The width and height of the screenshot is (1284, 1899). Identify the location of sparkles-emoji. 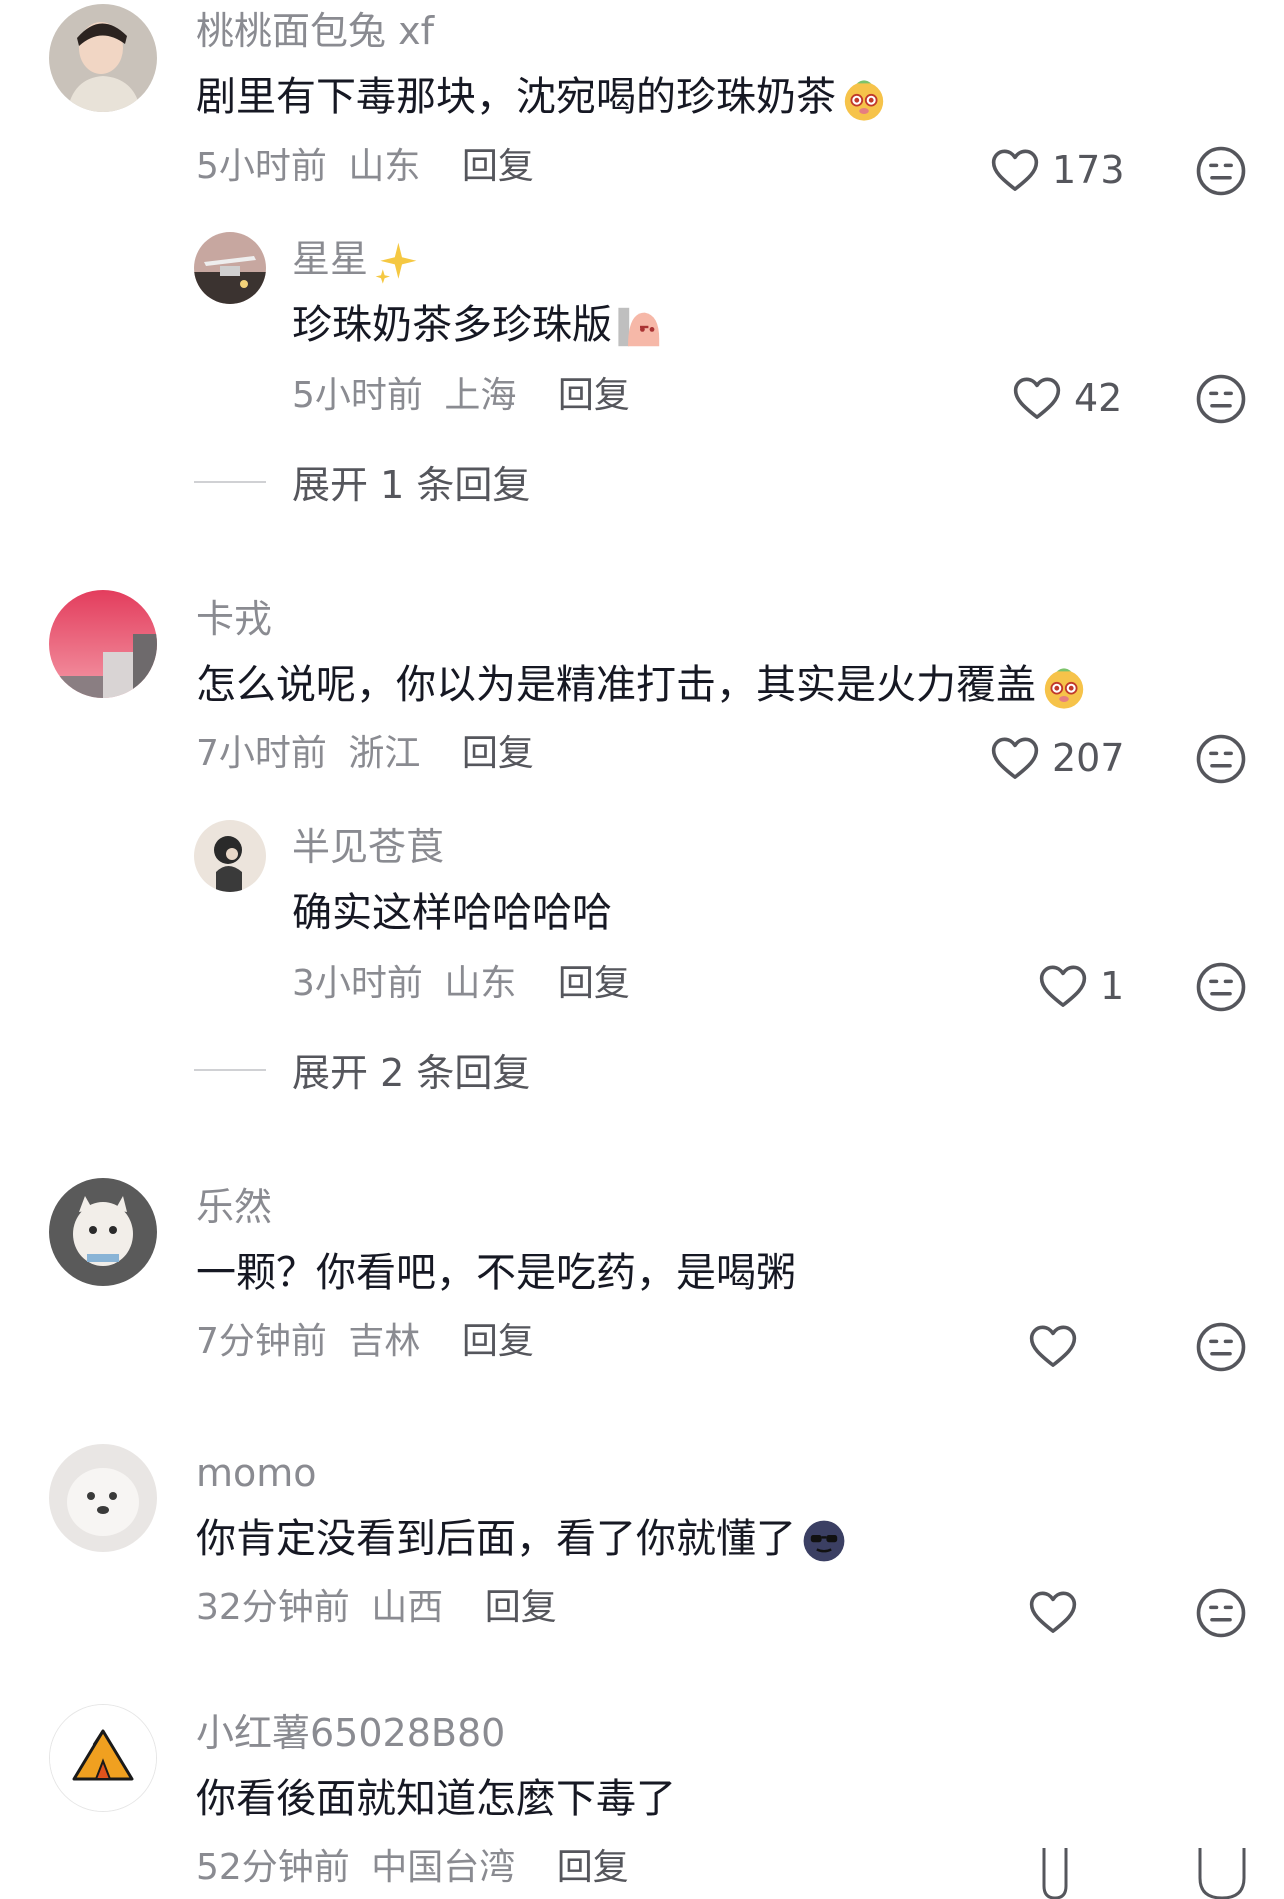
(396, 262).